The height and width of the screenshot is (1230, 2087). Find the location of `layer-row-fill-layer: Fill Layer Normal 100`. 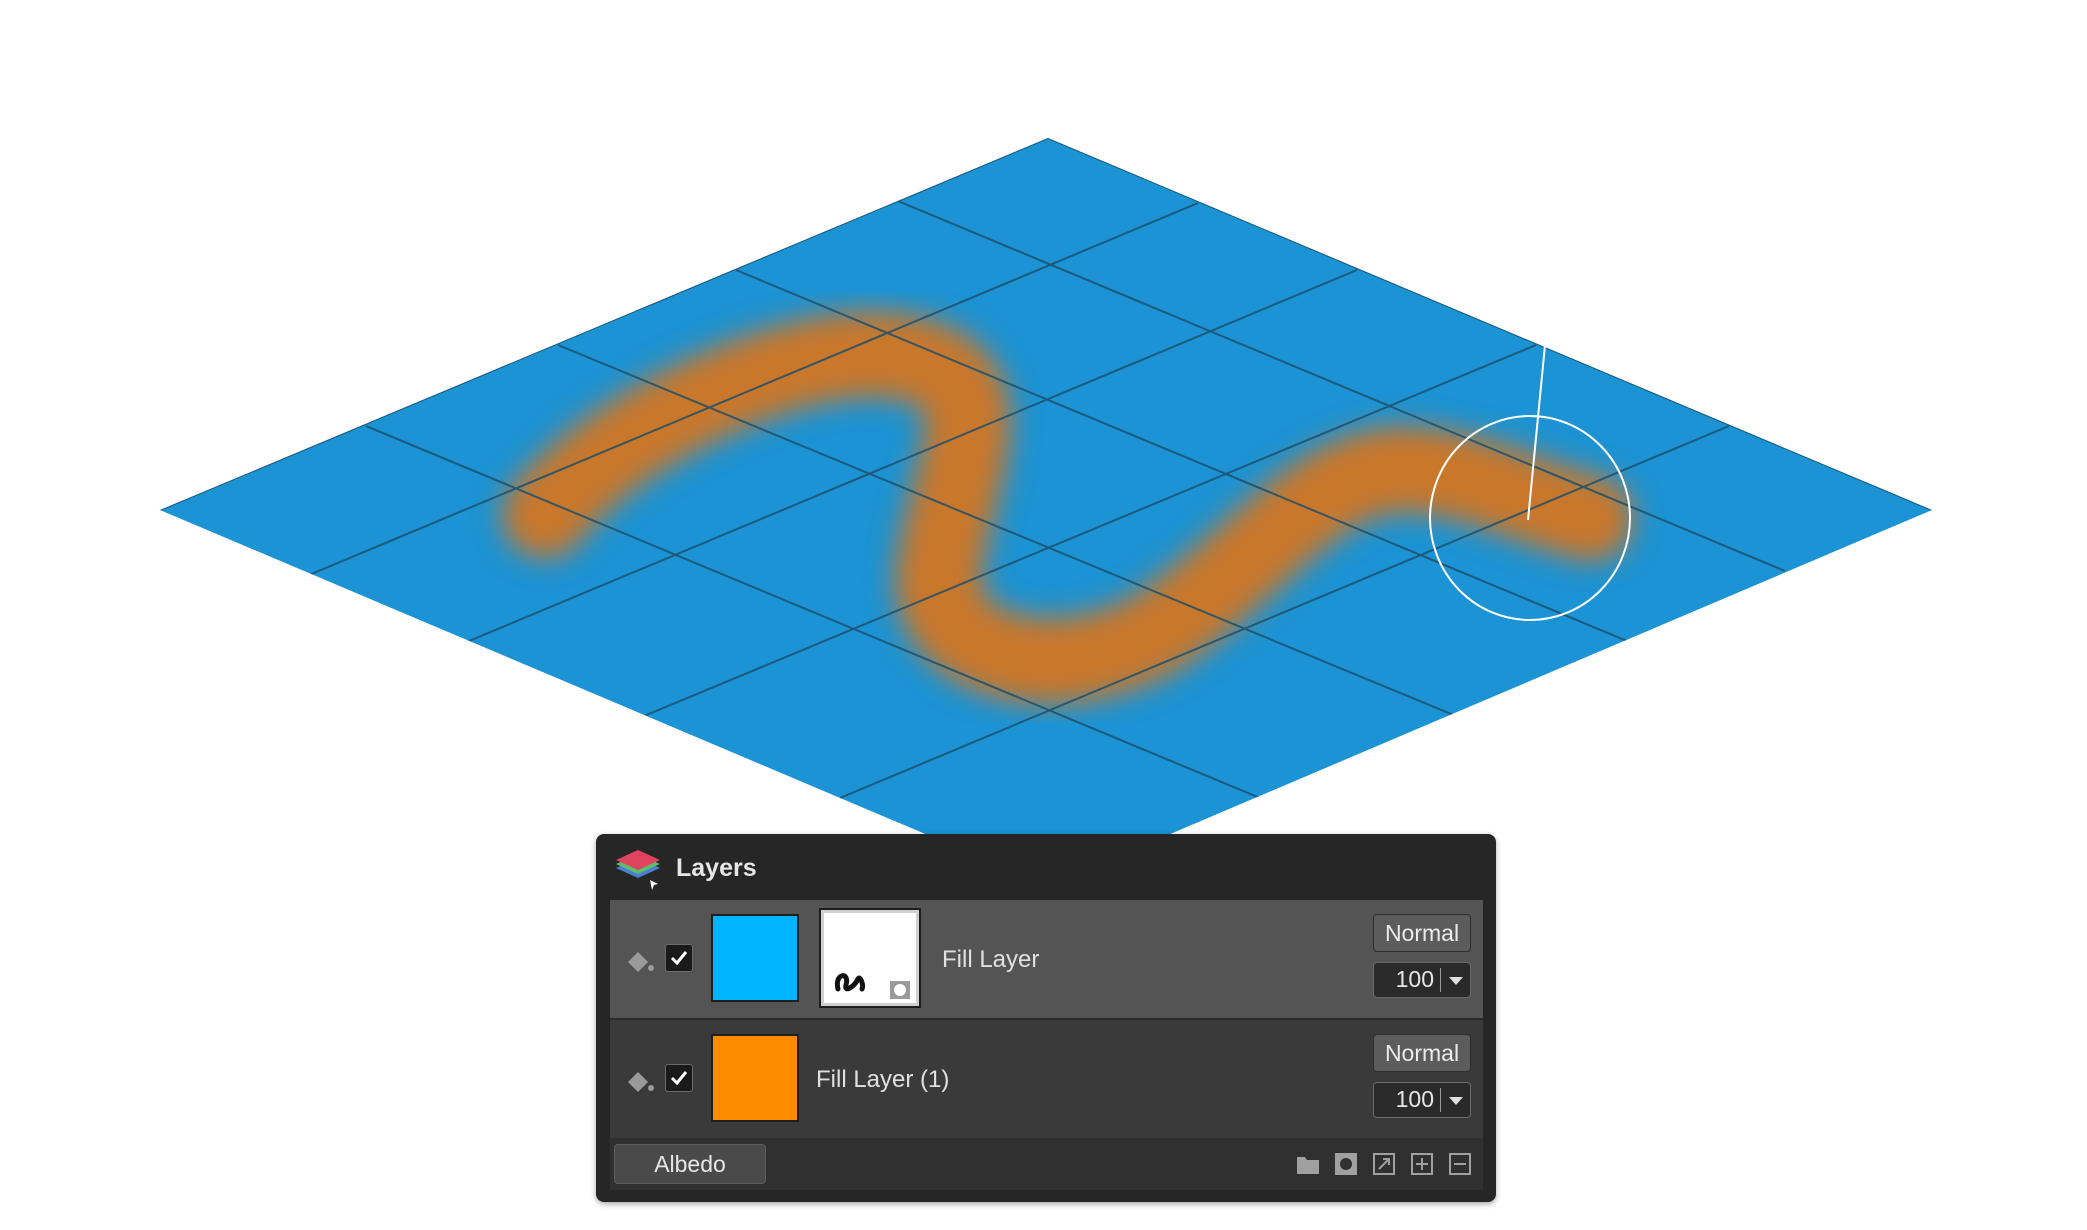

layer-row-fill-layer: Fill Layer Normal 100 is located at coordinates (1046, 959).